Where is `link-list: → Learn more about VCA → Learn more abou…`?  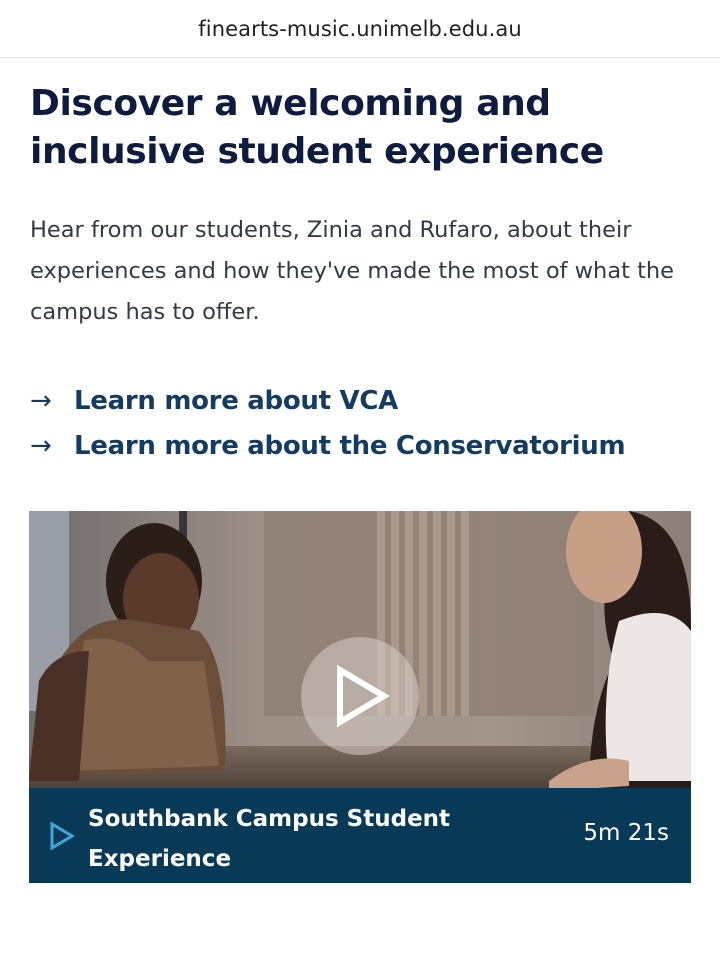 link-list: → Learn more about VCA → Learn more abou… is located at coordinates (365, 423).